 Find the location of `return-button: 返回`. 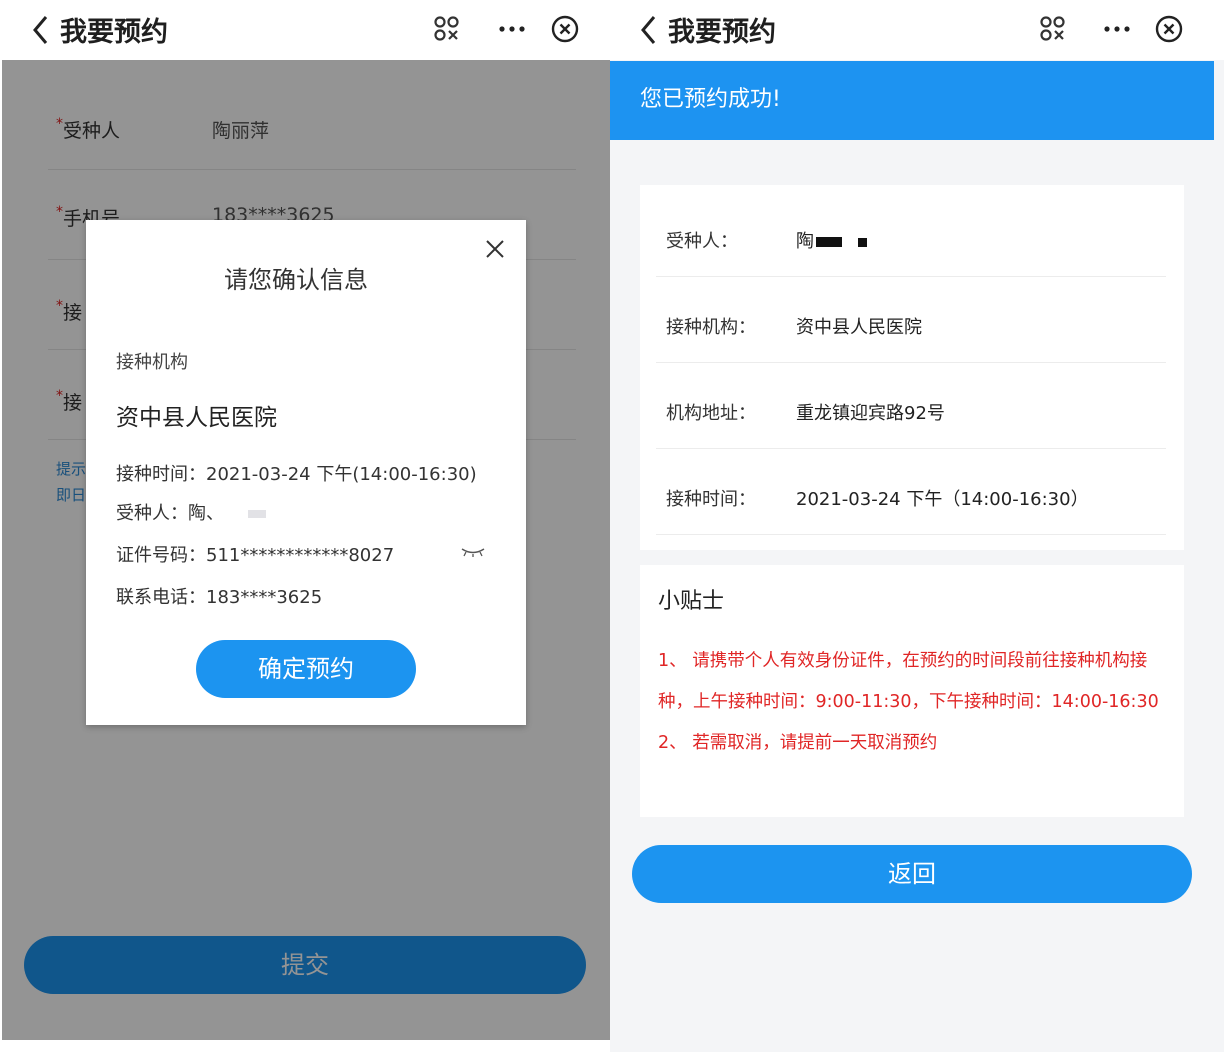

return-button: 返回 is located at coordinates (912, 874).